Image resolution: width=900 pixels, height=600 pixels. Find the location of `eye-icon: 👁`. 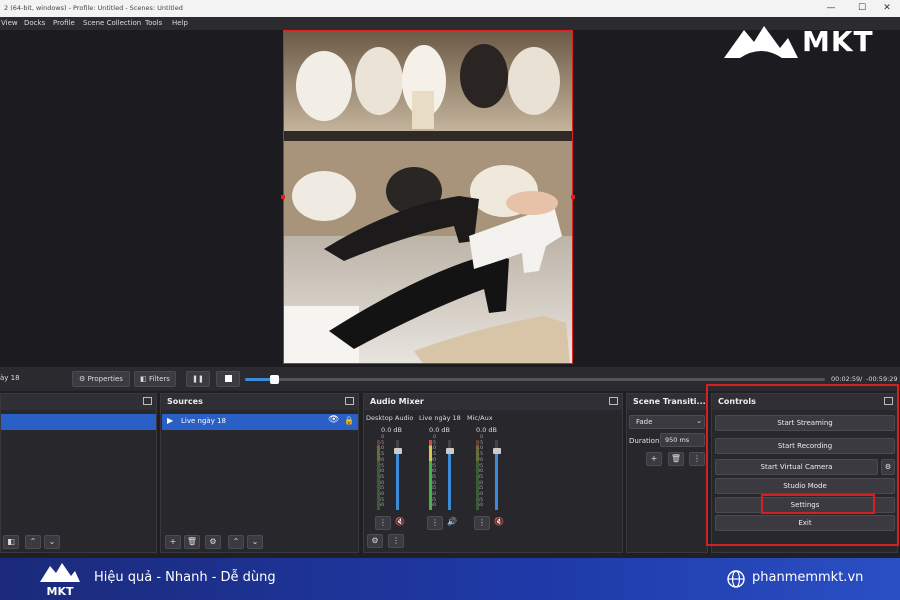

eye-icon: 👁 is located at coordinates (333, 420).